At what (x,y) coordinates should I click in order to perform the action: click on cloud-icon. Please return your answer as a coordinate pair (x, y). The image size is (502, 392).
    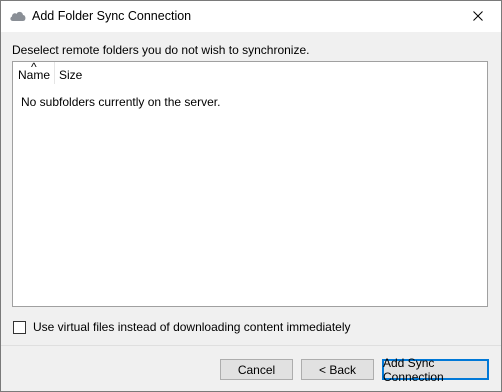
    Looking at the image, I should click on (18, 16).